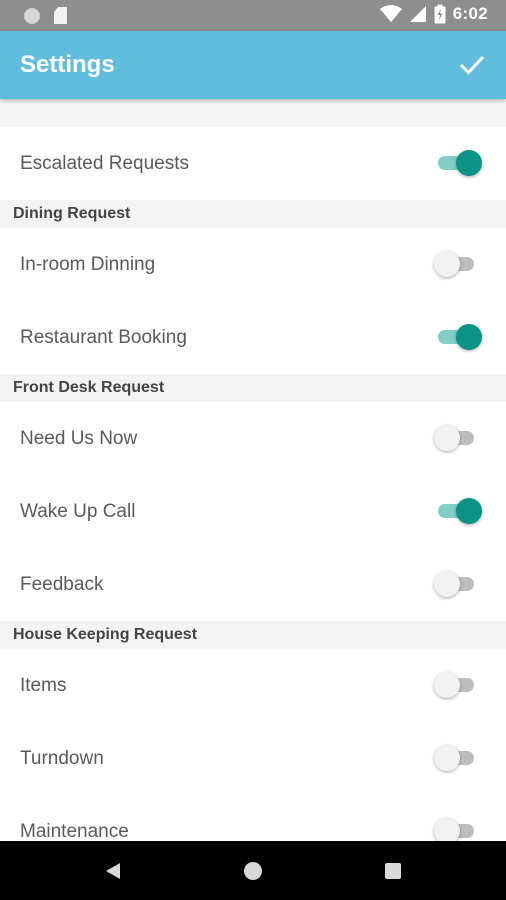 The image size is (506, 900). What do you see at coordinates (253, 388) in the screenshot?
I see `section-header-front-desk: Front Desk Request` at bounding box center [253, 388].